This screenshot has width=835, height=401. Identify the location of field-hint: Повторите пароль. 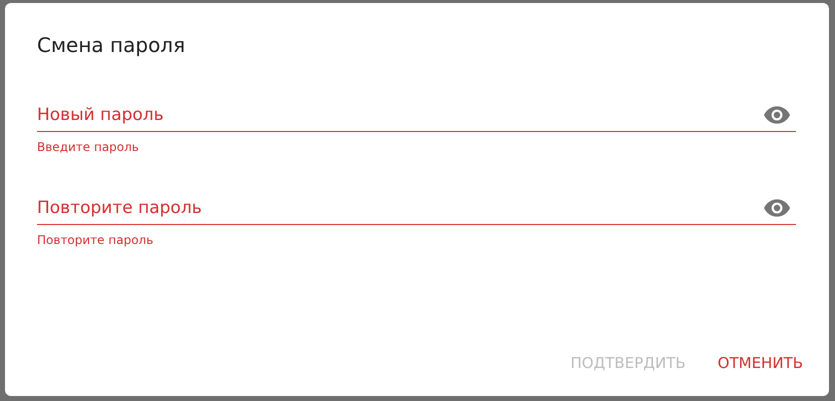
(95, 240).